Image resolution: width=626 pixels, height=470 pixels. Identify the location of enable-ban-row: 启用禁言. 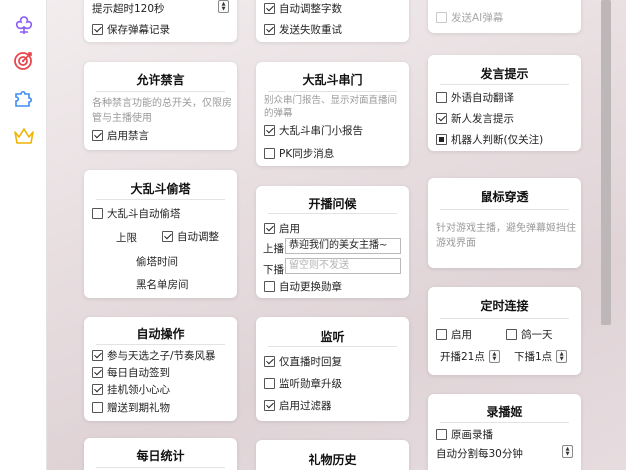
(120, 135).